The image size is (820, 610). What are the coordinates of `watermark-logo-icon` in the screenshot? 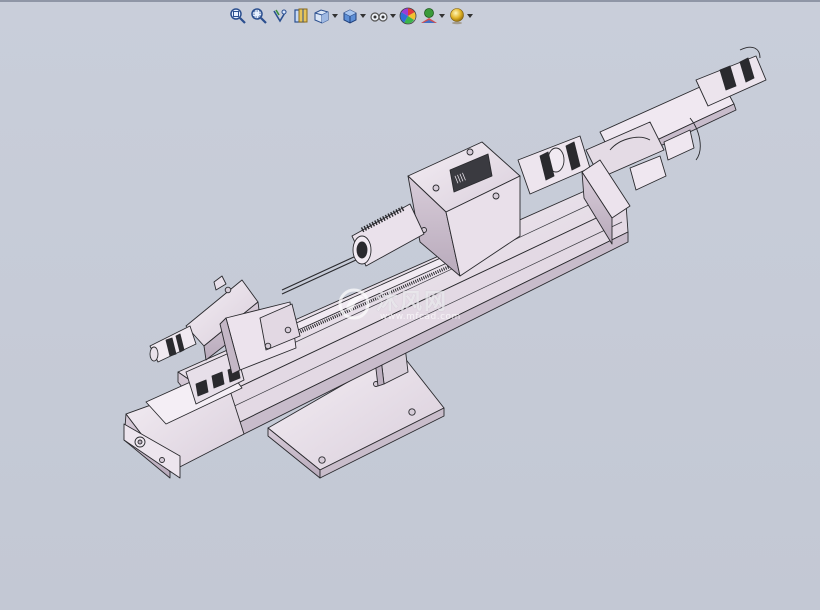 It's located at (354, 304).